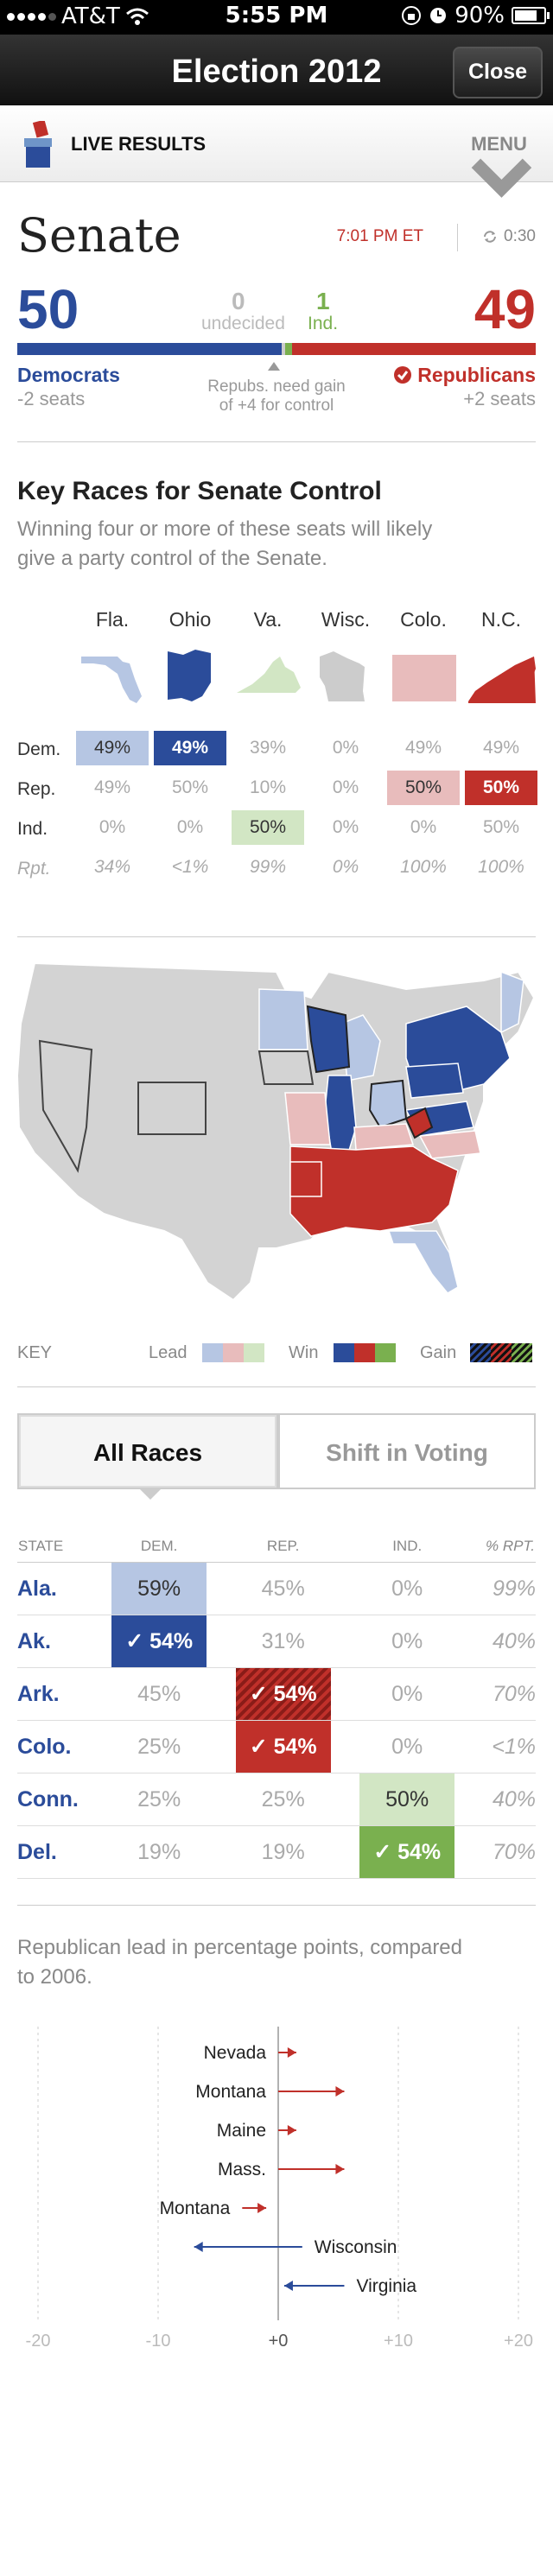 The image size is (553, 2576). I want to click on key-win-swatches, so click(365, 1352).